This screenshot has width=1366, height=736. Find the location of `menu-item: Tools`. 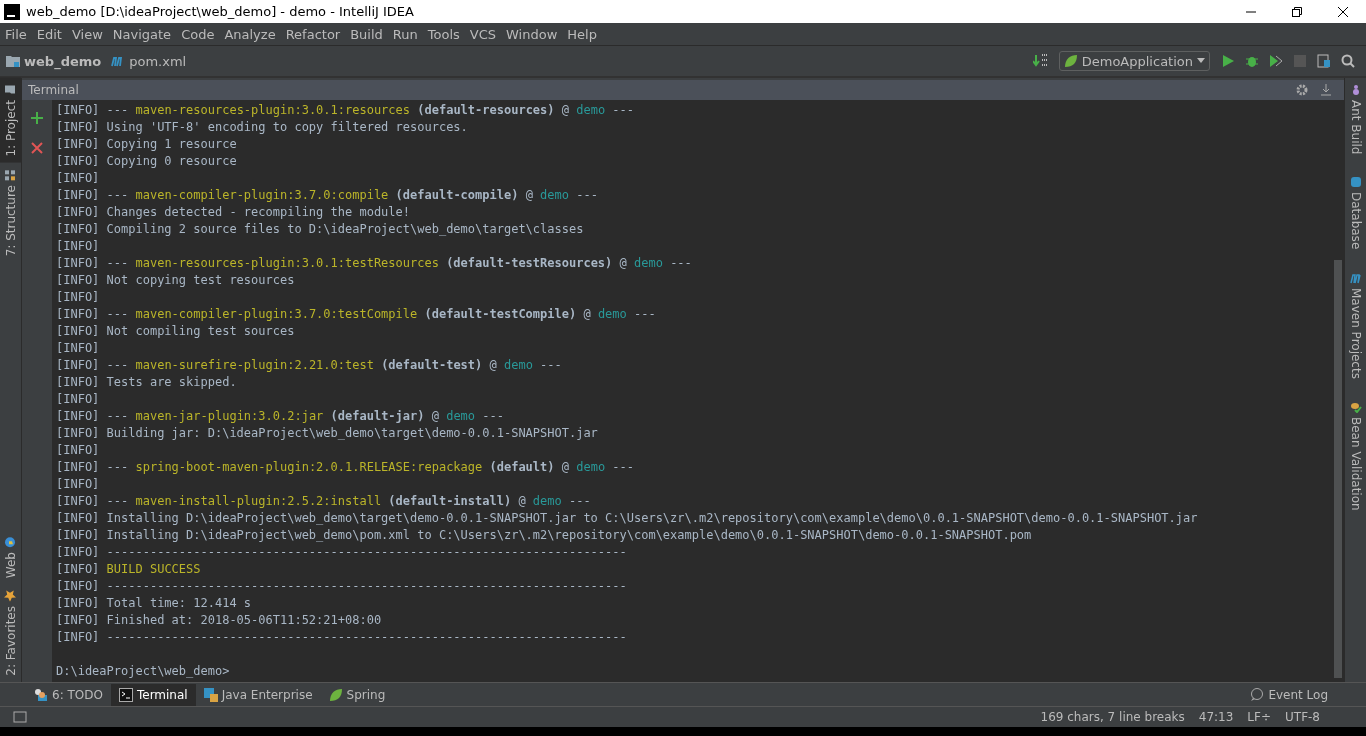

menu-item: Tools is located at coordinates (443, 34).